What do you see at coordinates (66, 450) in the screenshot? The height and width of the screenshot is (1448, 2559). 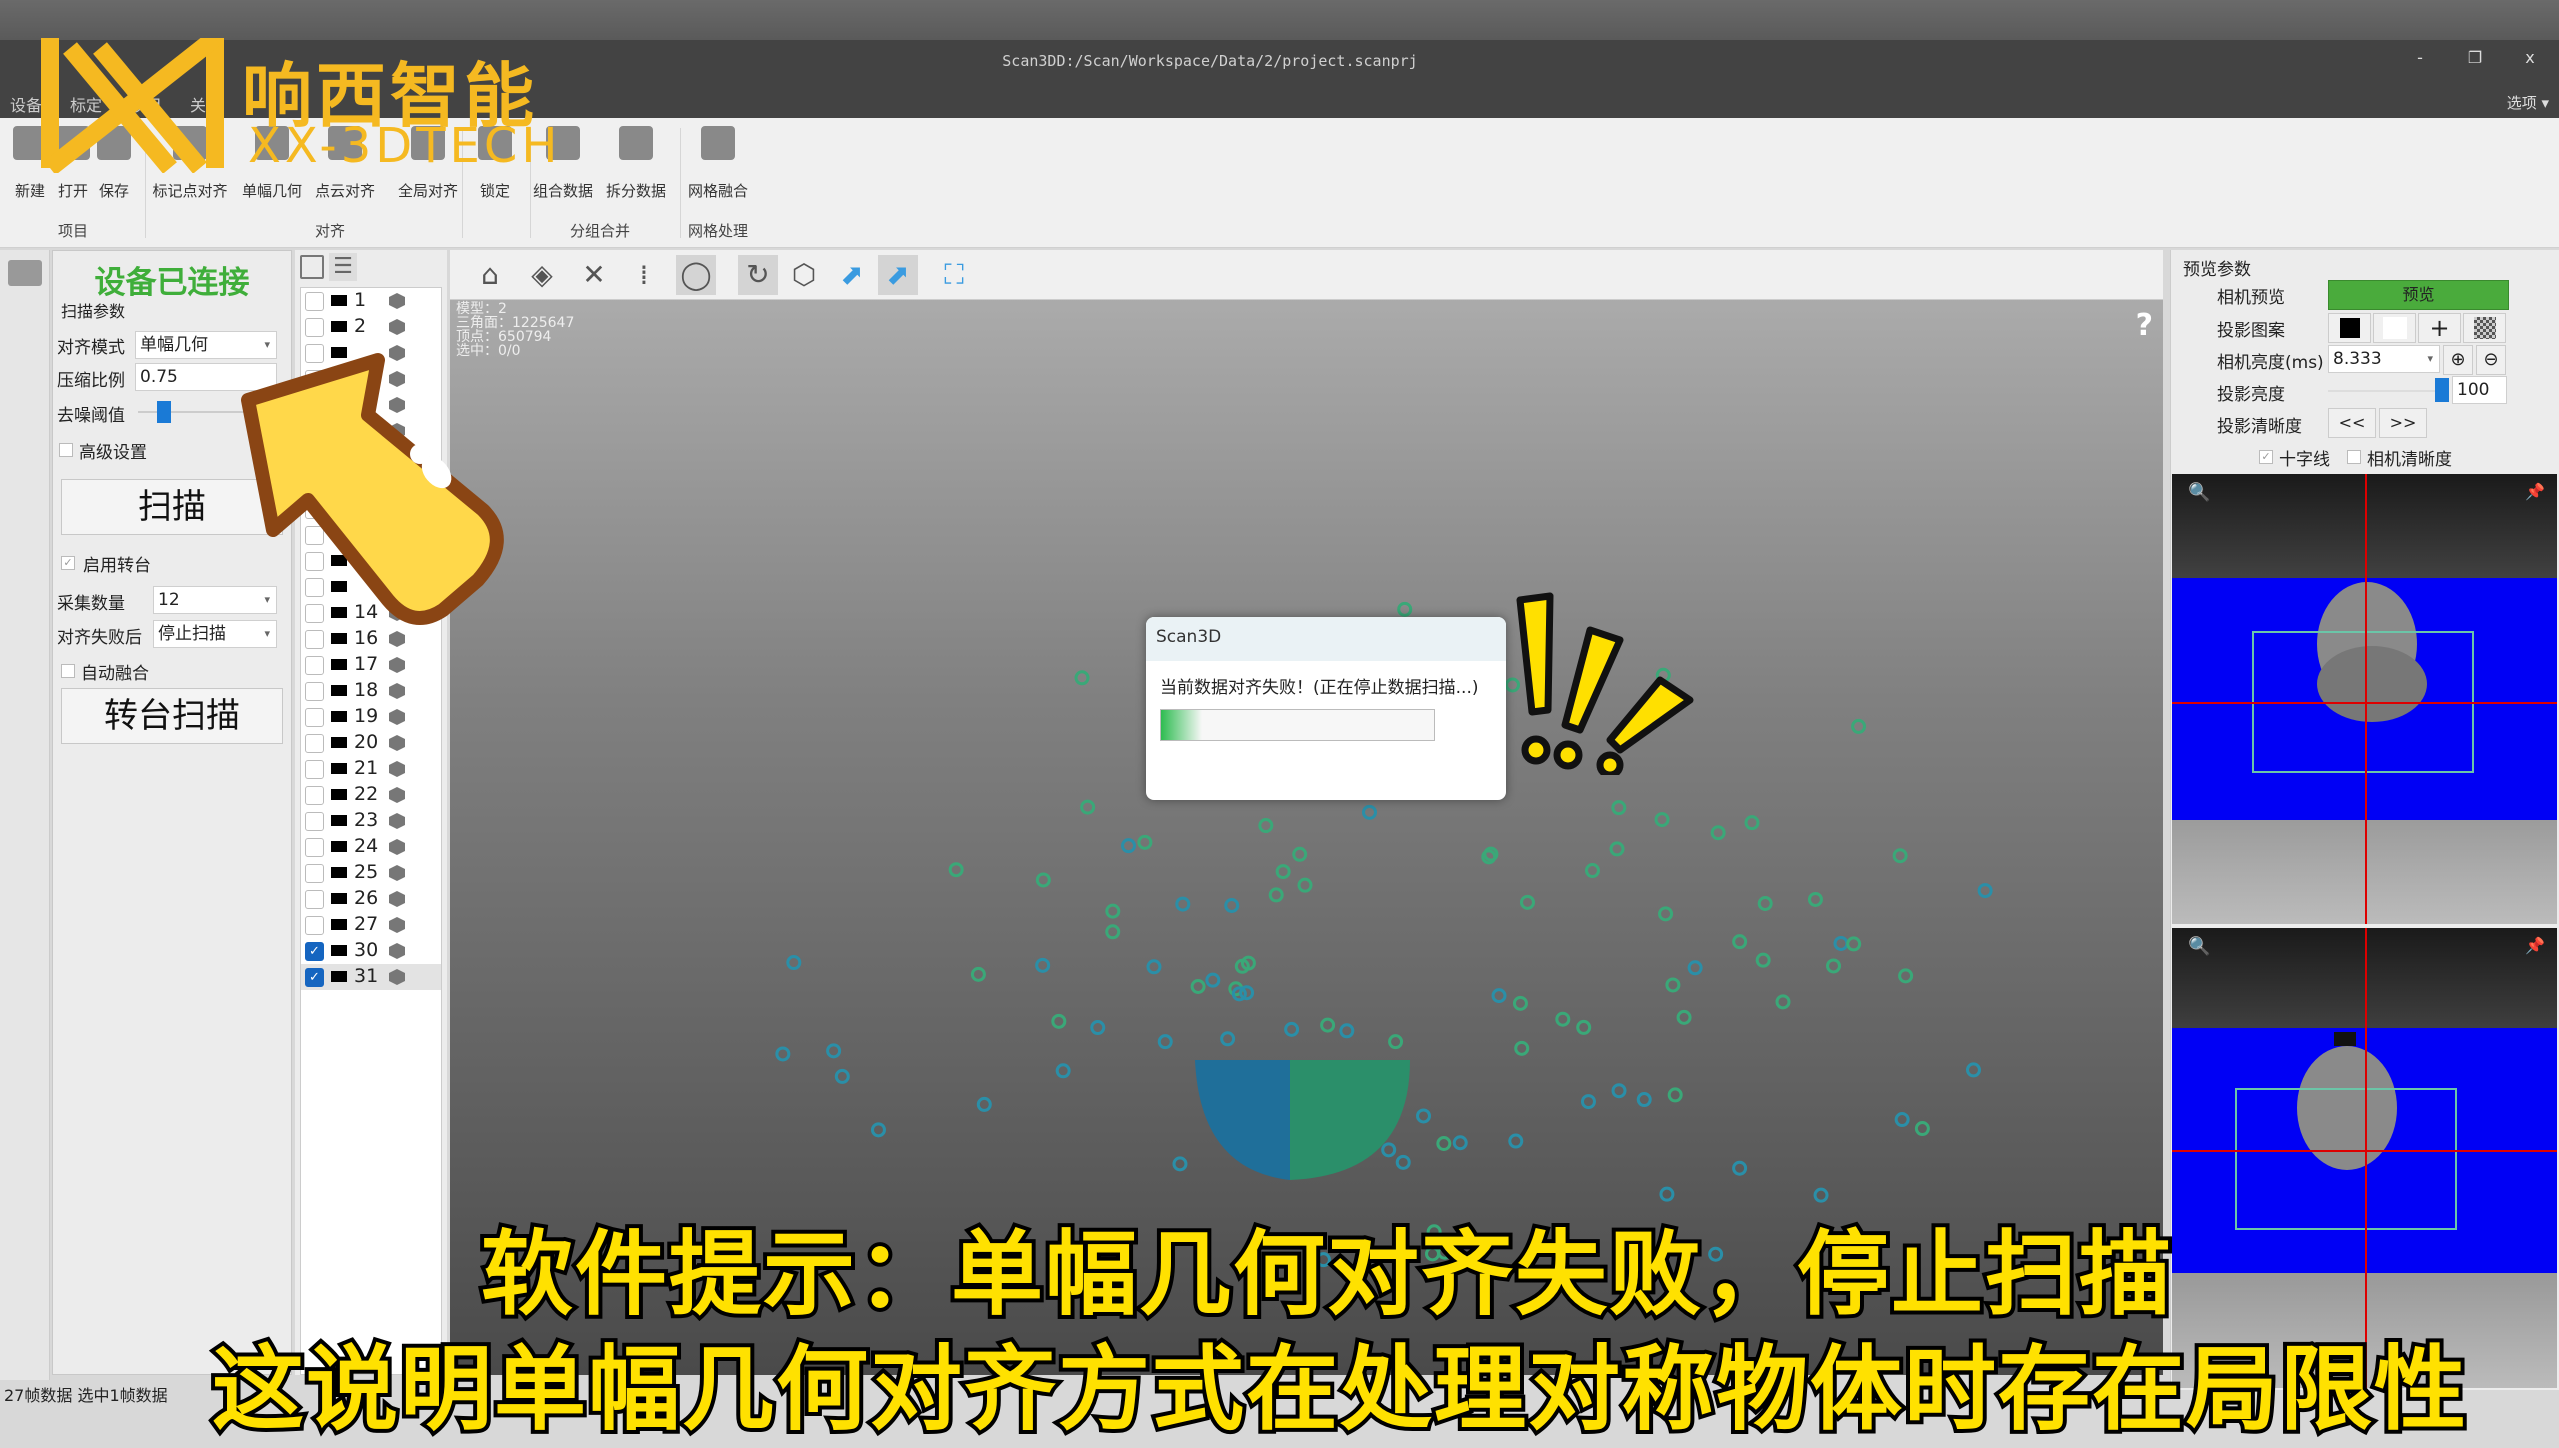 I see `advanced-checkbox` at bounding box center [66, 450].